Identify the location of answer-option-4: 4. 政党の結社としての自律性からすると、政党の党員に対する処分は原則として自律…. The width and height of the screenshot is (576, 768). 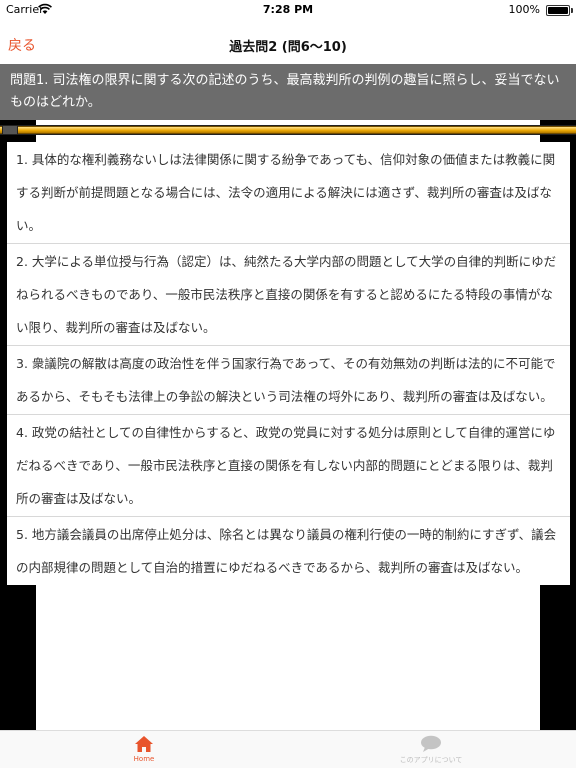
(288, 466).